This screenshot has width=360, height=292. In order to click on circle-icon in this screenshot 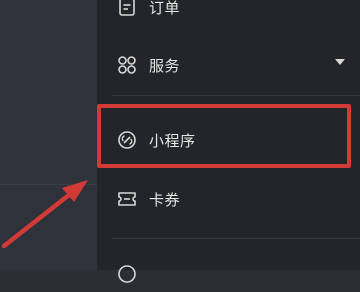, I will do `click(127, 274)`.